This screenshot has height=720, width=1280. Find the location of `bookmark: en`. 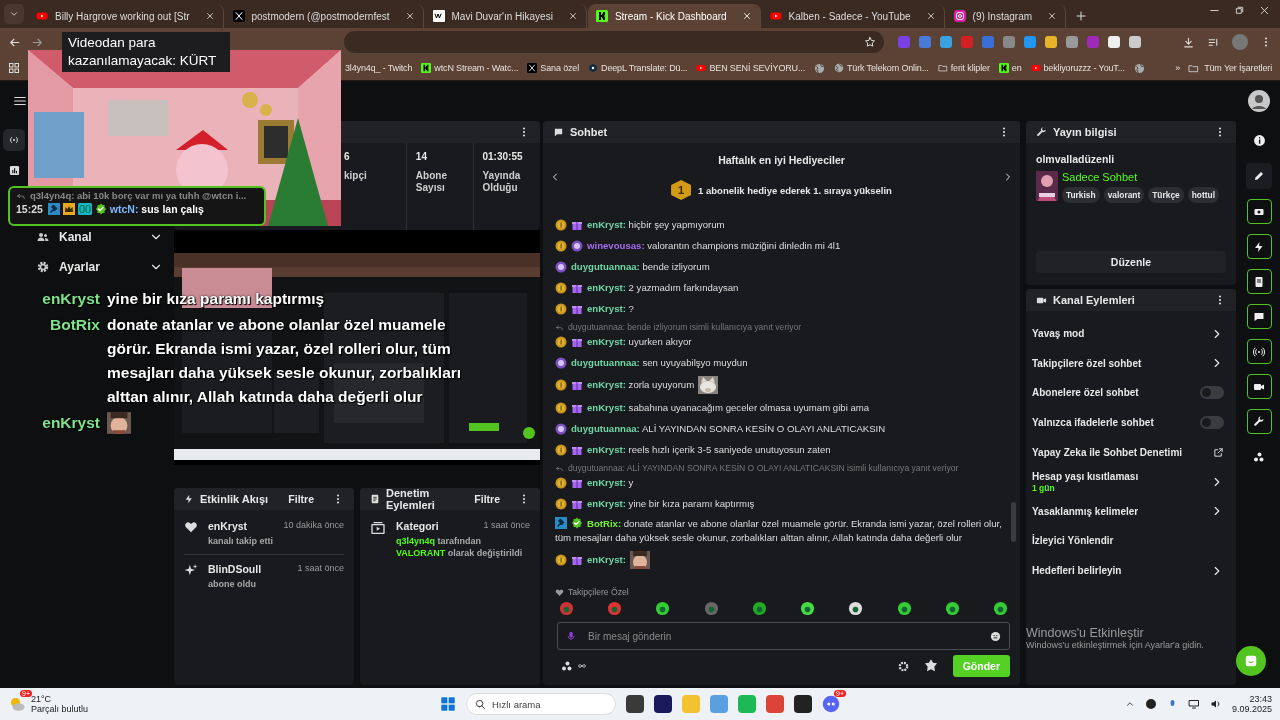

bookmark: en is located at coordinates (1010, 68).